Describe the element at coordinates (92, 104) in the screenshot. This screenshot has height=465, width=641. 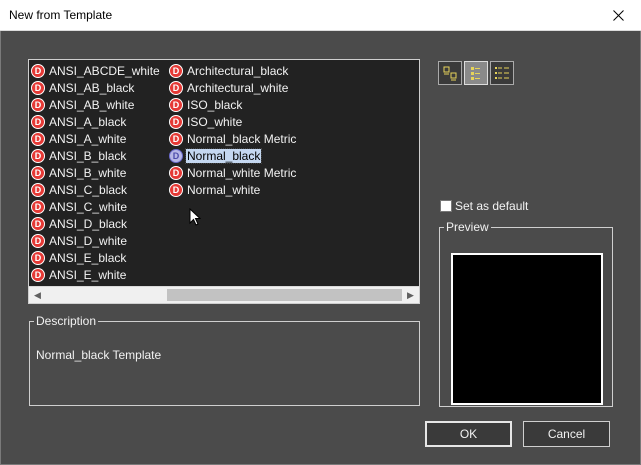
I see `template-item-label: ANSI_AB_white` at that location.